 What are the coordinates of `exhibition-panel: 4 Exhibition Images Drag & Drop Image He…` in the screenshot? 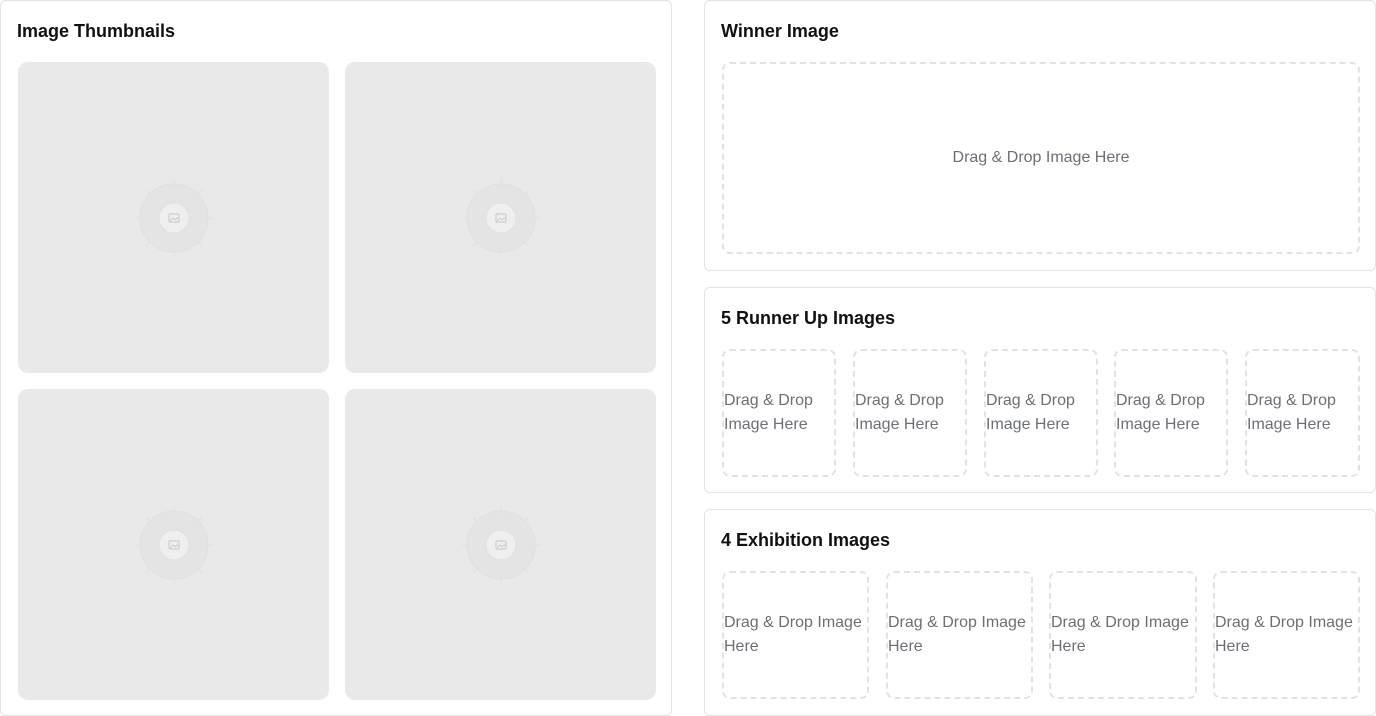 It's located at (1040, 612).